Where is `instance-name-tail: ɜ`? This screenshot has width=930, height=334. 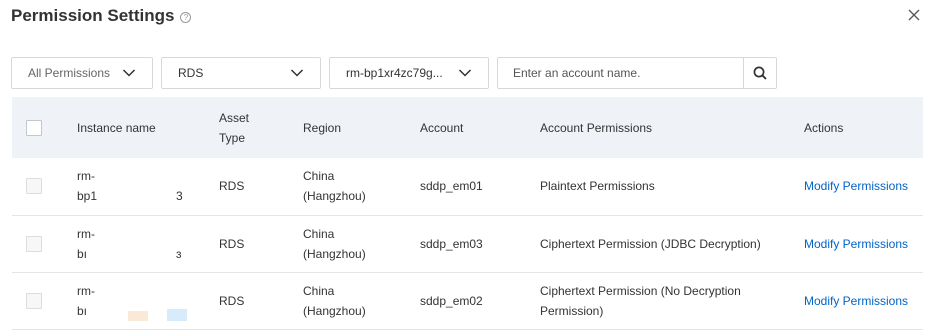
instance-name-tail: ɜ is located at coordinates (179, 253).